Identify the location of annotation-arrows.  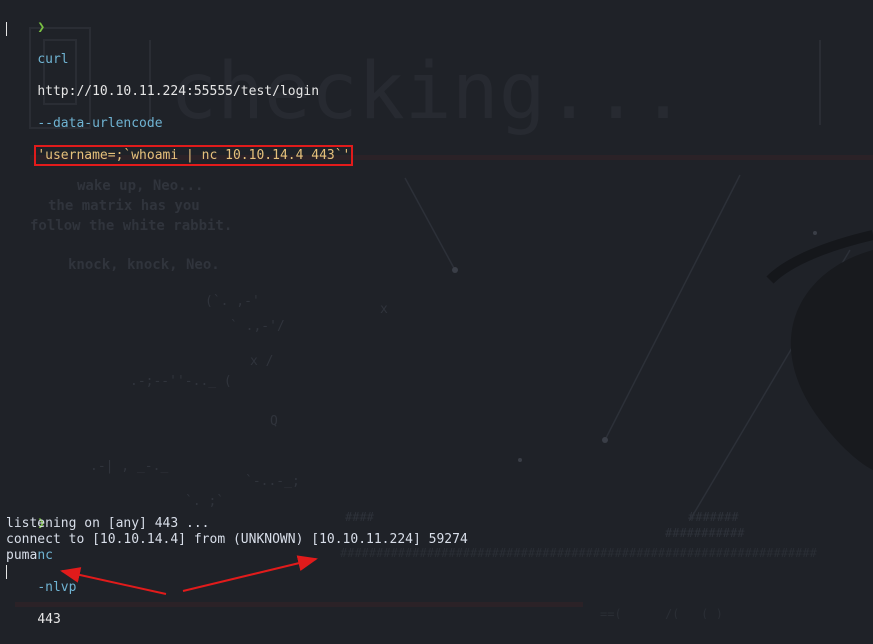
(189, 575).